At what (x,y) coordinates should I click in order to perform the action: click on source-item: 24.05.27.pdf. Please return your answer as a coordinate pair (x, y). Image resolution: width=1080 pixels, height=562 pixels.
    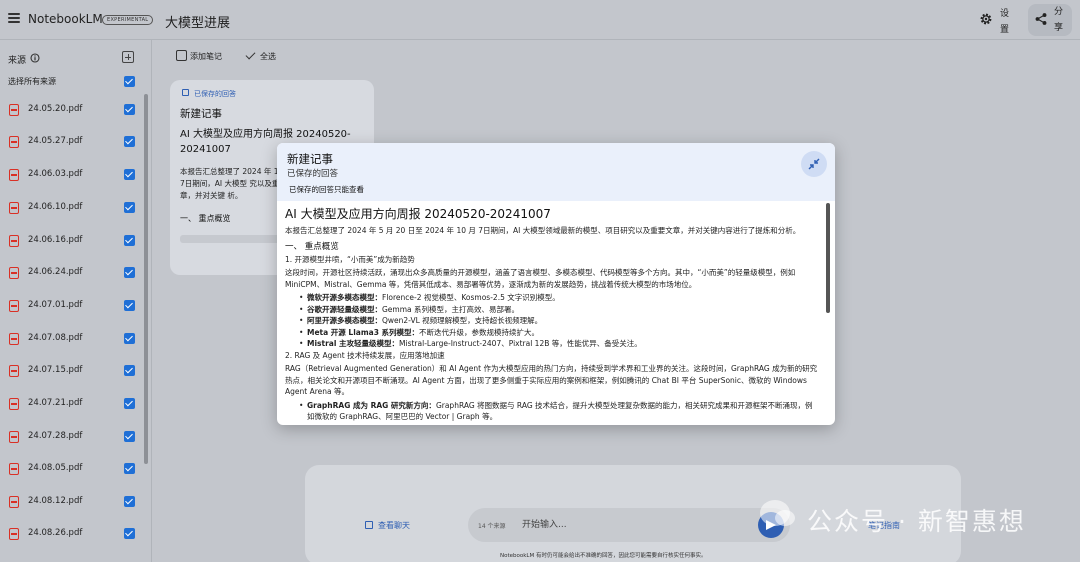
    Looking at the image, I should click on (70, 142).